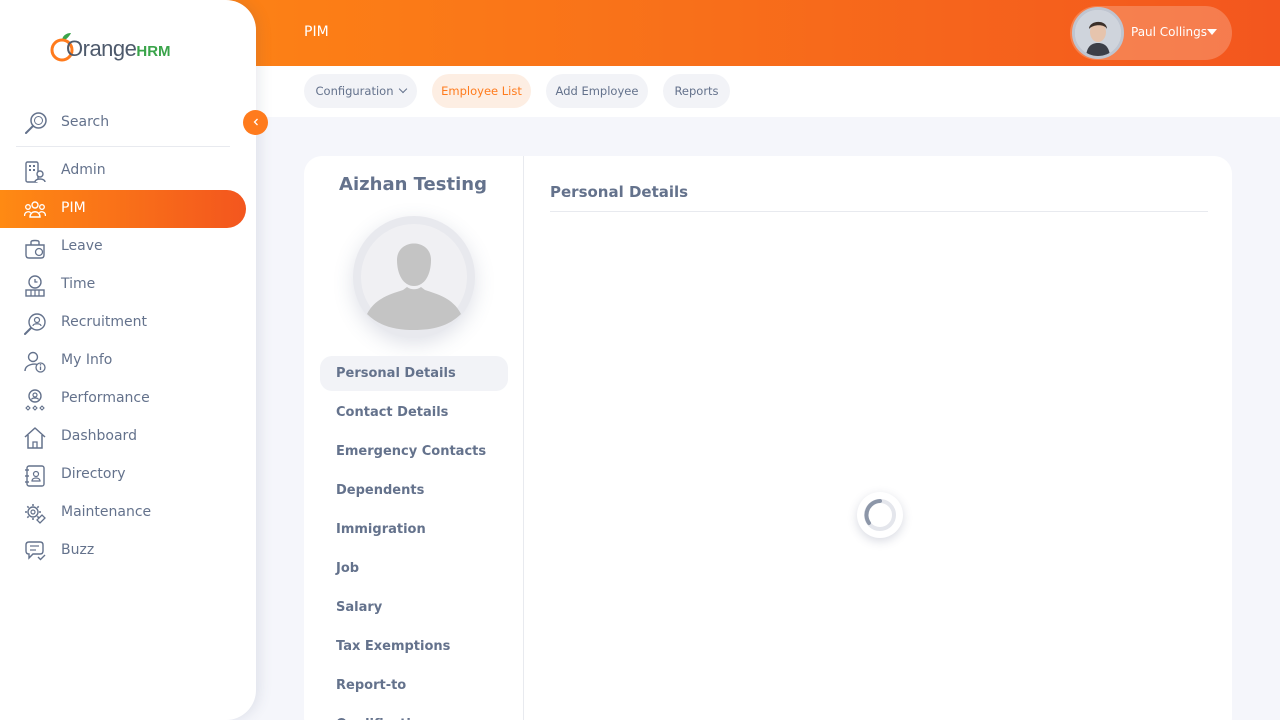  I want to click on orangehrm-logo: OrangeHRM, so click(110, 48).